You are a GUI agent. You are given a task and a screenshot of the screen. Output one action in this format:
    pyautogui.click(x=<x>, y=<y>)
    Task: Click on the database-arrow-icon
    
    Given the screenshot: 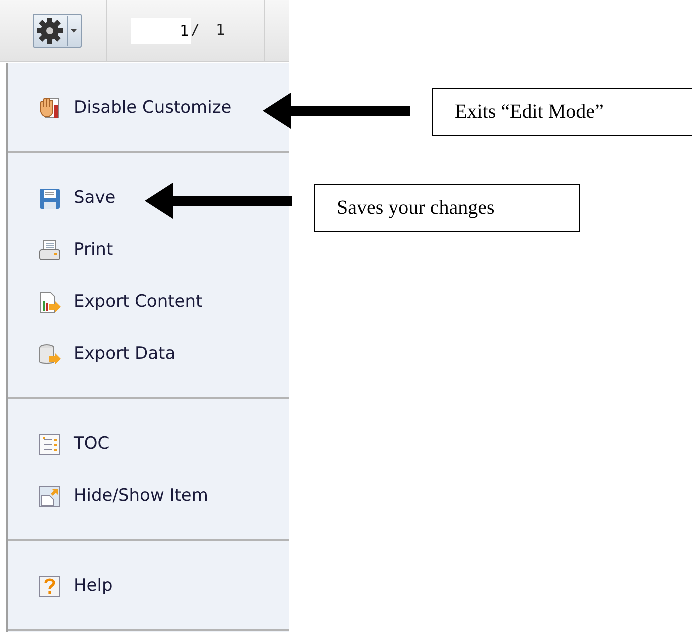 What is the action you would take?
    pyautogui.click(x=50, y=355)
    